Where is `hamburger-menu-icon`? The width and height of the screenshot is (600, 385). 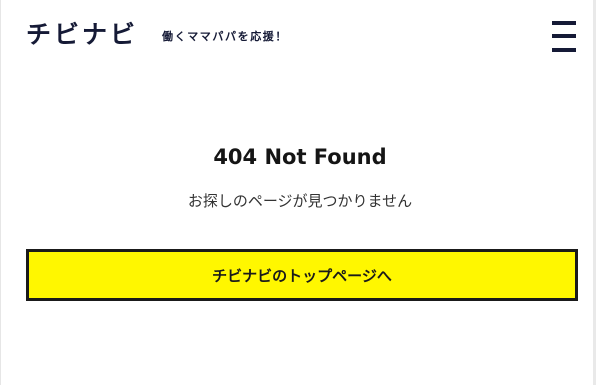 hamburger-menu-icon is located at coordinates (564, 36).